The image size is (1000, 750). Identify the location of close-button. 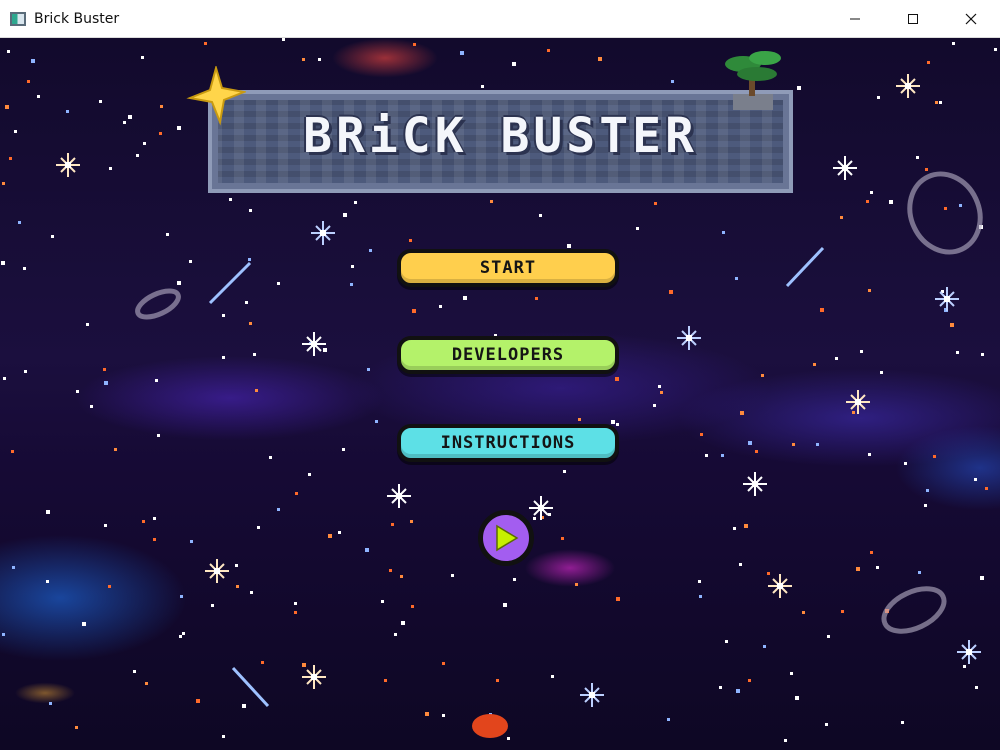
(971, 19).